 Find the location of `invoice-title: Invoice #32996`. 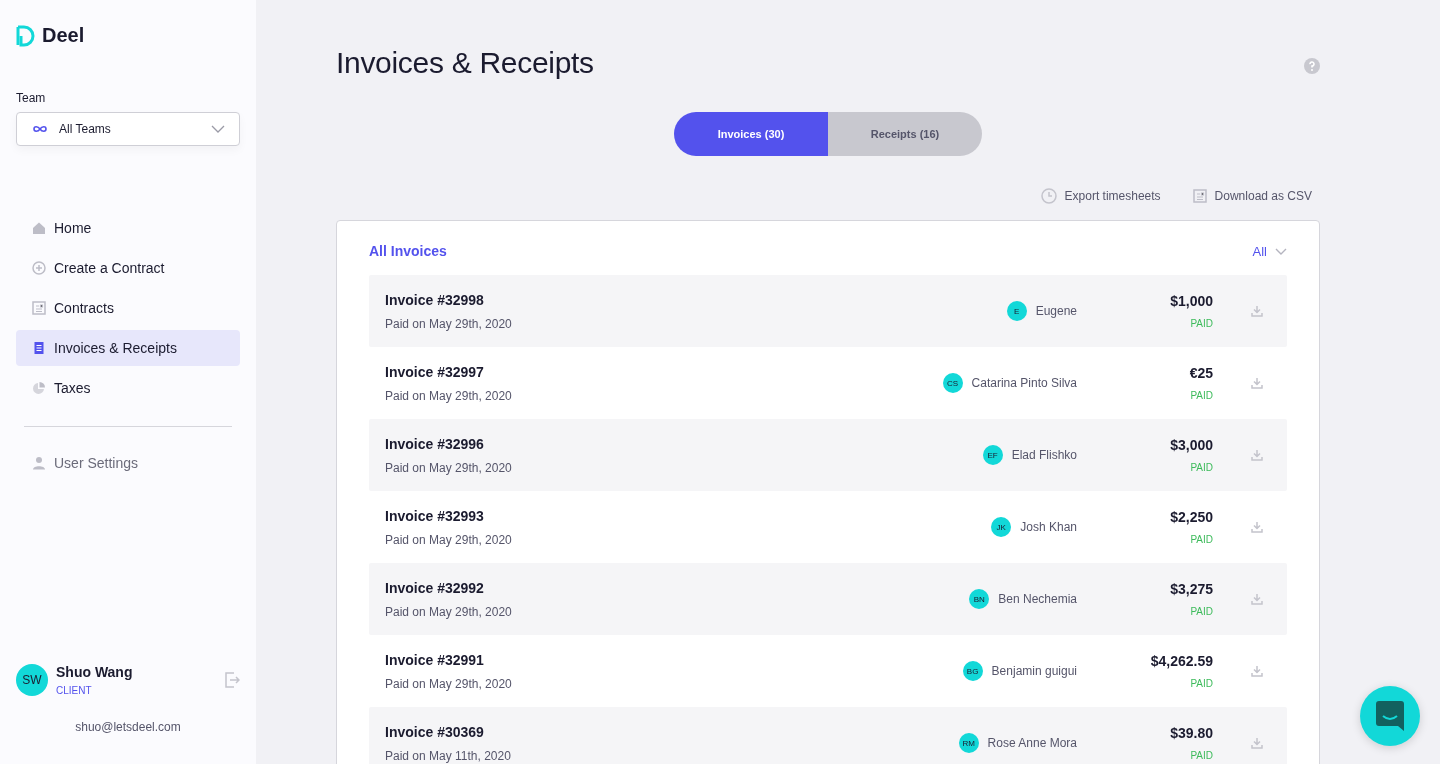

invoice-title: Invoice #32996 is located at coordinates (435, 443).